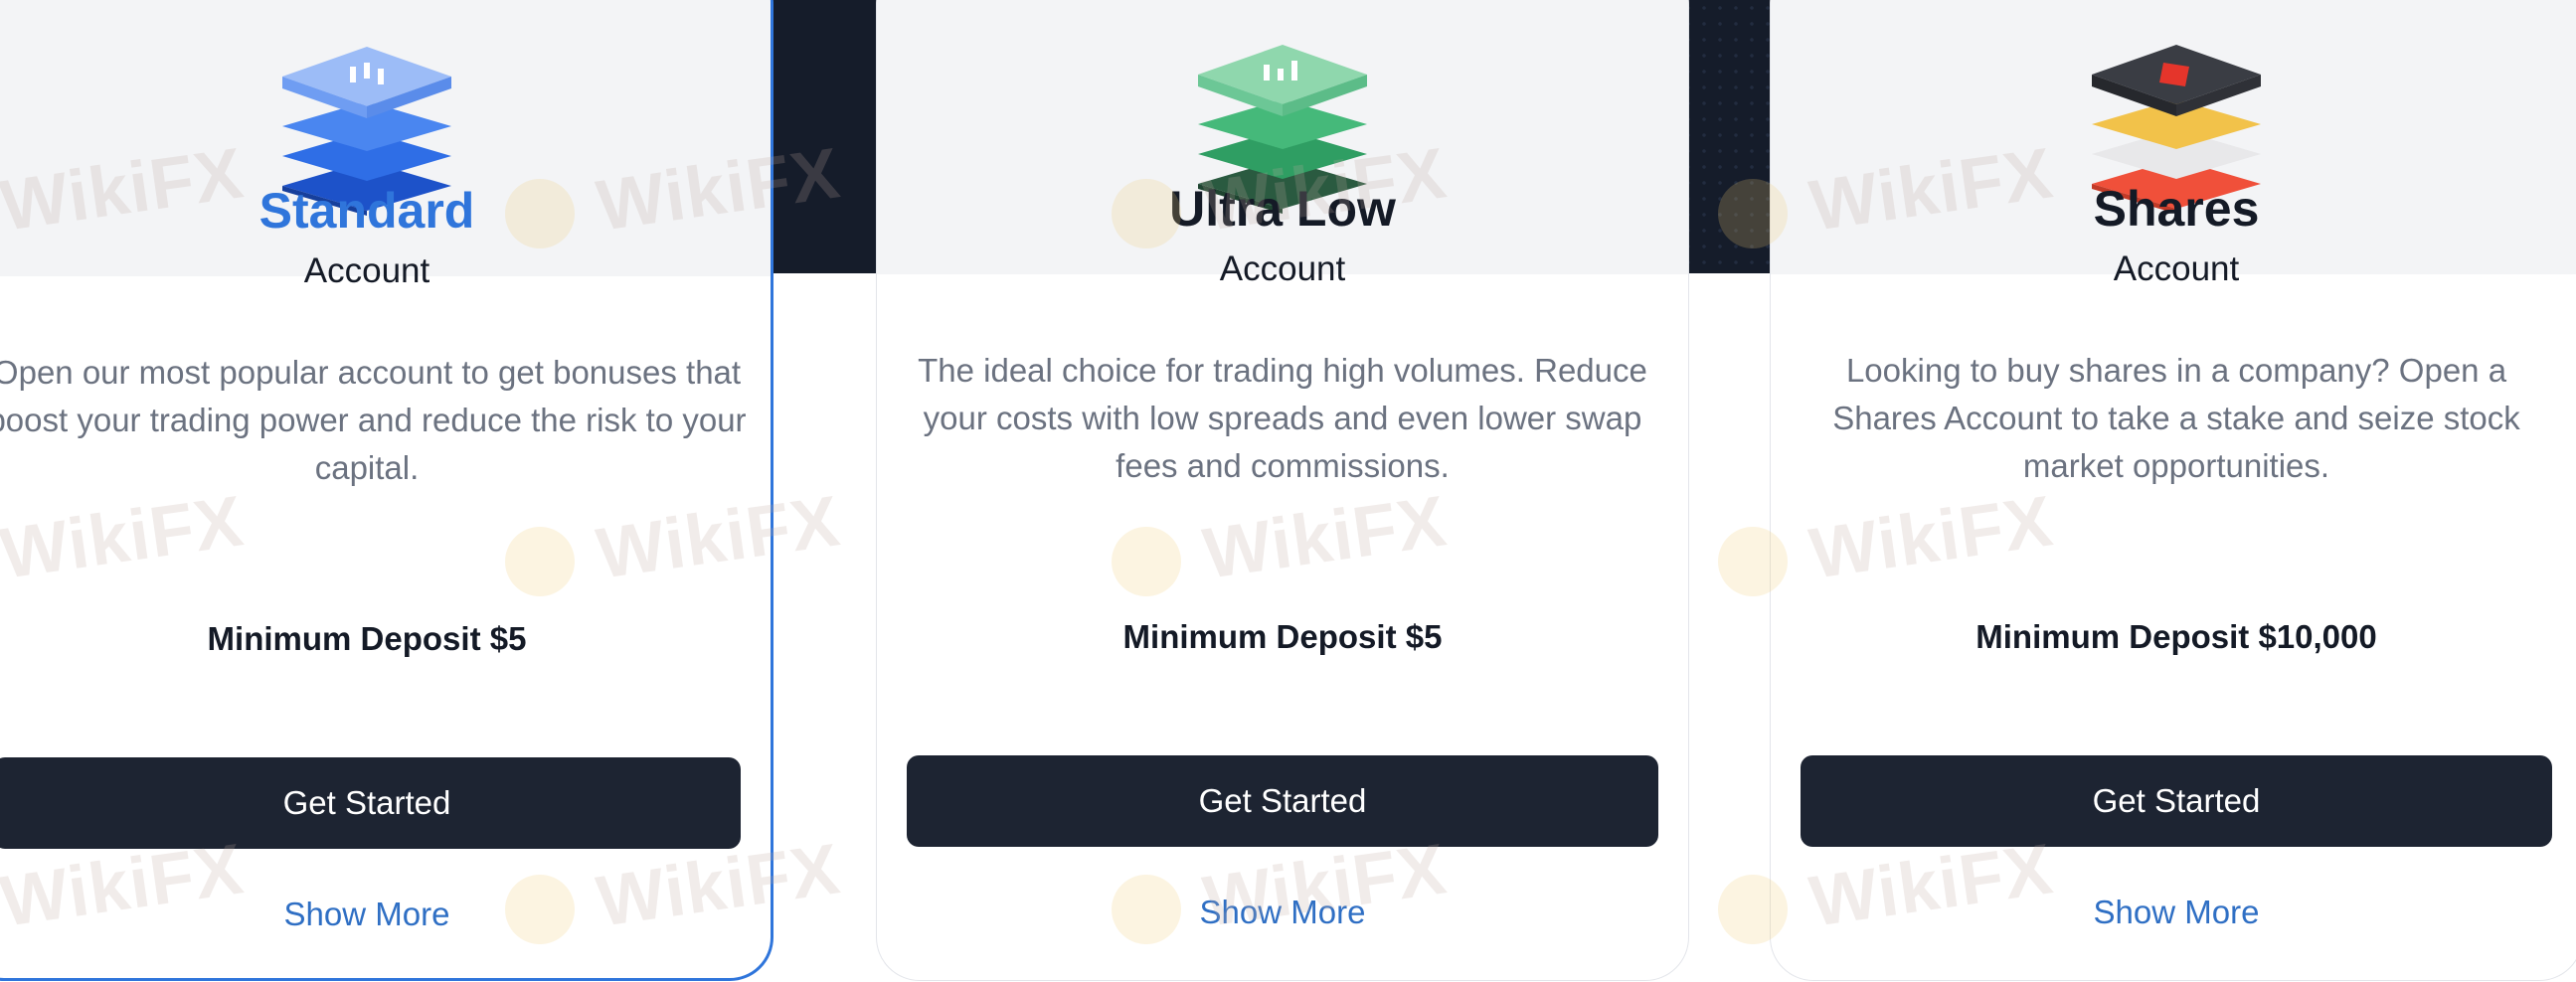 The image size is (2576, 982). What do you see at coordinates (2176, 636) in the screenshot?
I see `minimum-deposit: Minimum Deposit $10,000` at bounding box center [2176, 636].